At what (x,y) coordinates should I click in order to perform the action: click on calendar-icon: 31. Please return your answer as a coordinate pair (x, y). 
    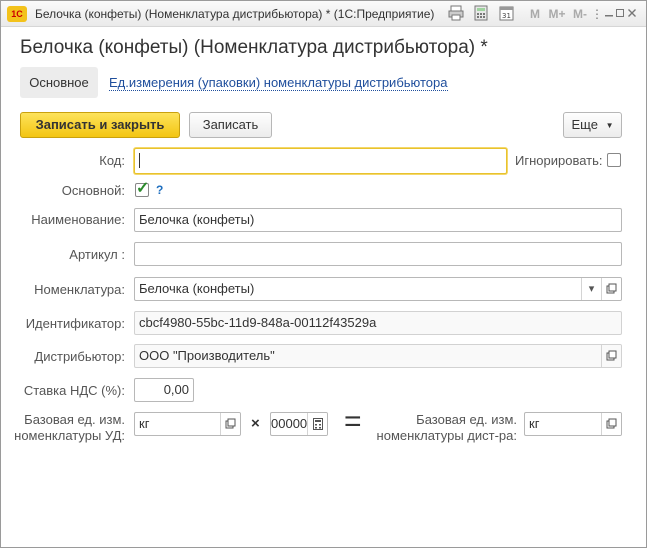
    Looking at the image, I should click on (508, 14).